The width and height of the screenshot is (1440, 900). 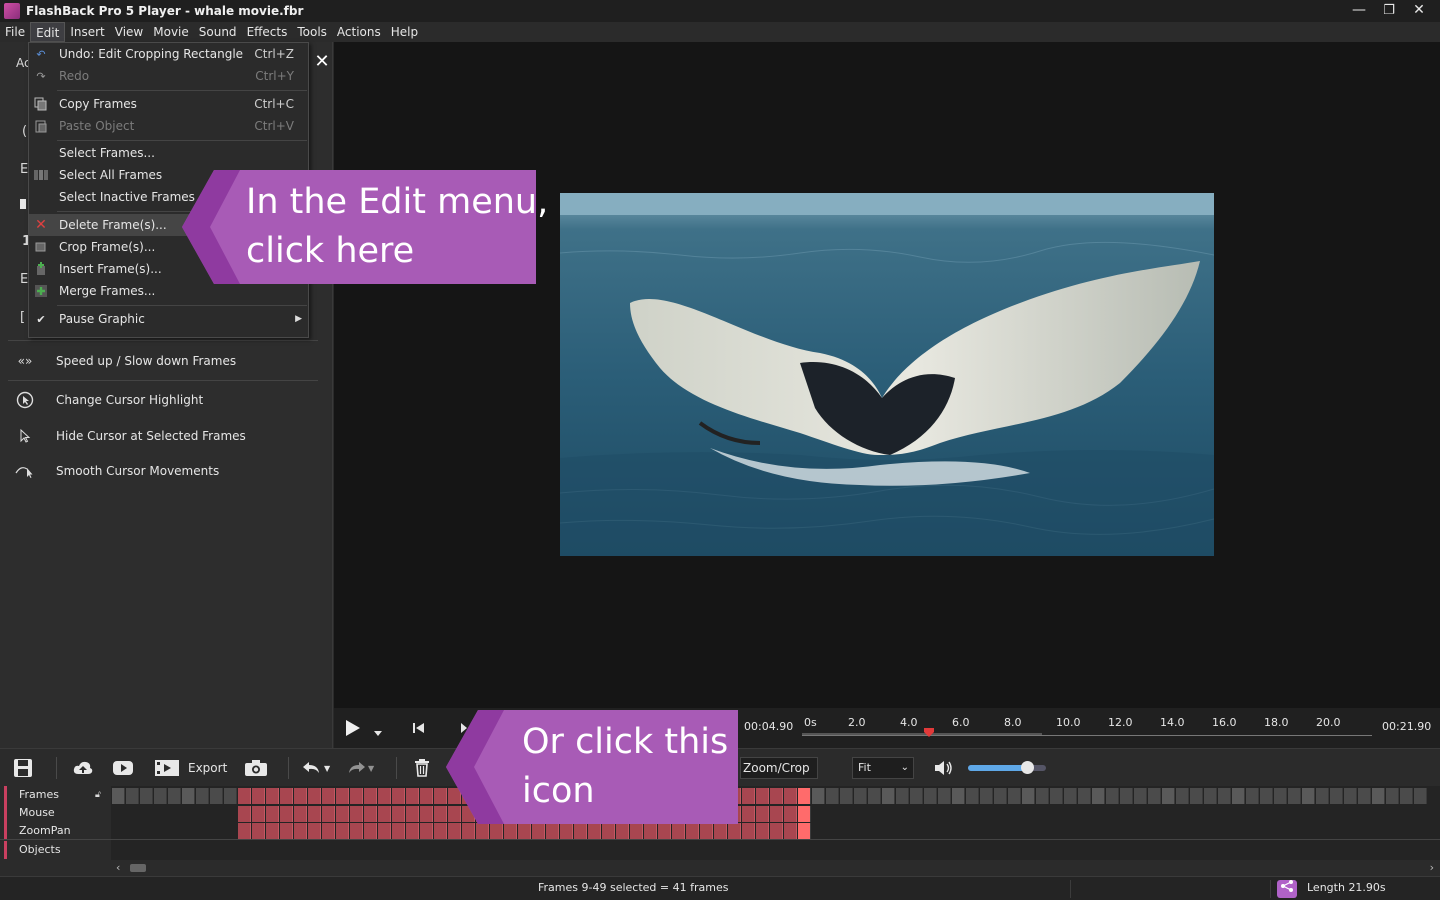 What do you see at coordinates (168, 126) in the screenshot?
I see `menu-paste-object-item: Paste Object Ctrl+V` at bounding box center [168, 126].